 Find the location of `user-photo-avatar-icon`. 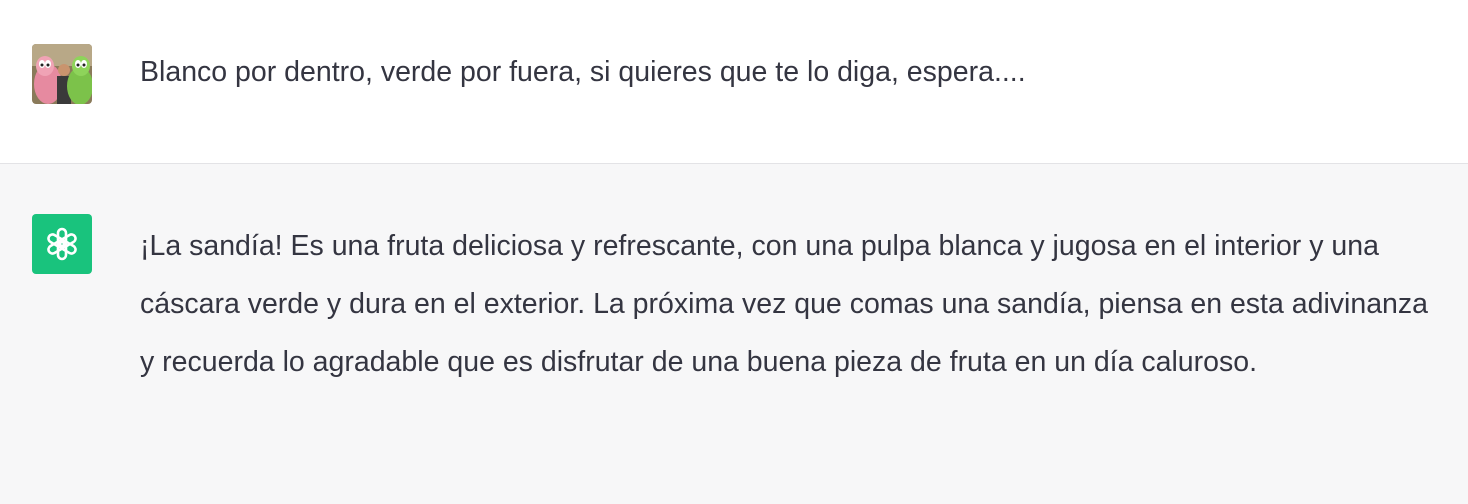

user-photo-avatar-icon is located at coordinates (62, 74).